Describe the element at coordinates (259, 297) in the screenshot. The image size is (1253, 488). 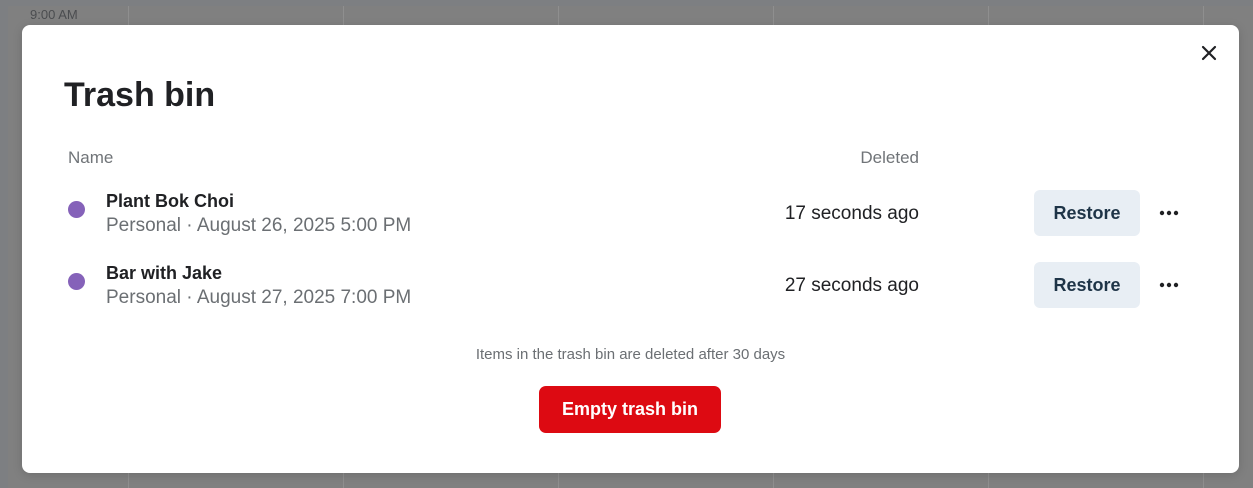
I see `item-meta: Personal · August 27, 2025 7:00 PM` at that location.